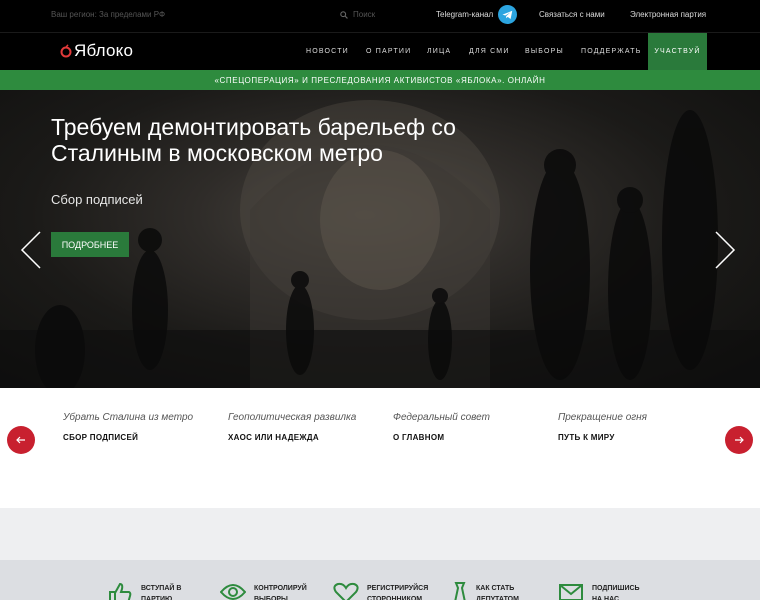 This screenshot has width=760, height=600. What do you see at coordinates (544, 51) in the screenshot?
I see `nav-item-elections: выборы` at bounding box center [544, 51].